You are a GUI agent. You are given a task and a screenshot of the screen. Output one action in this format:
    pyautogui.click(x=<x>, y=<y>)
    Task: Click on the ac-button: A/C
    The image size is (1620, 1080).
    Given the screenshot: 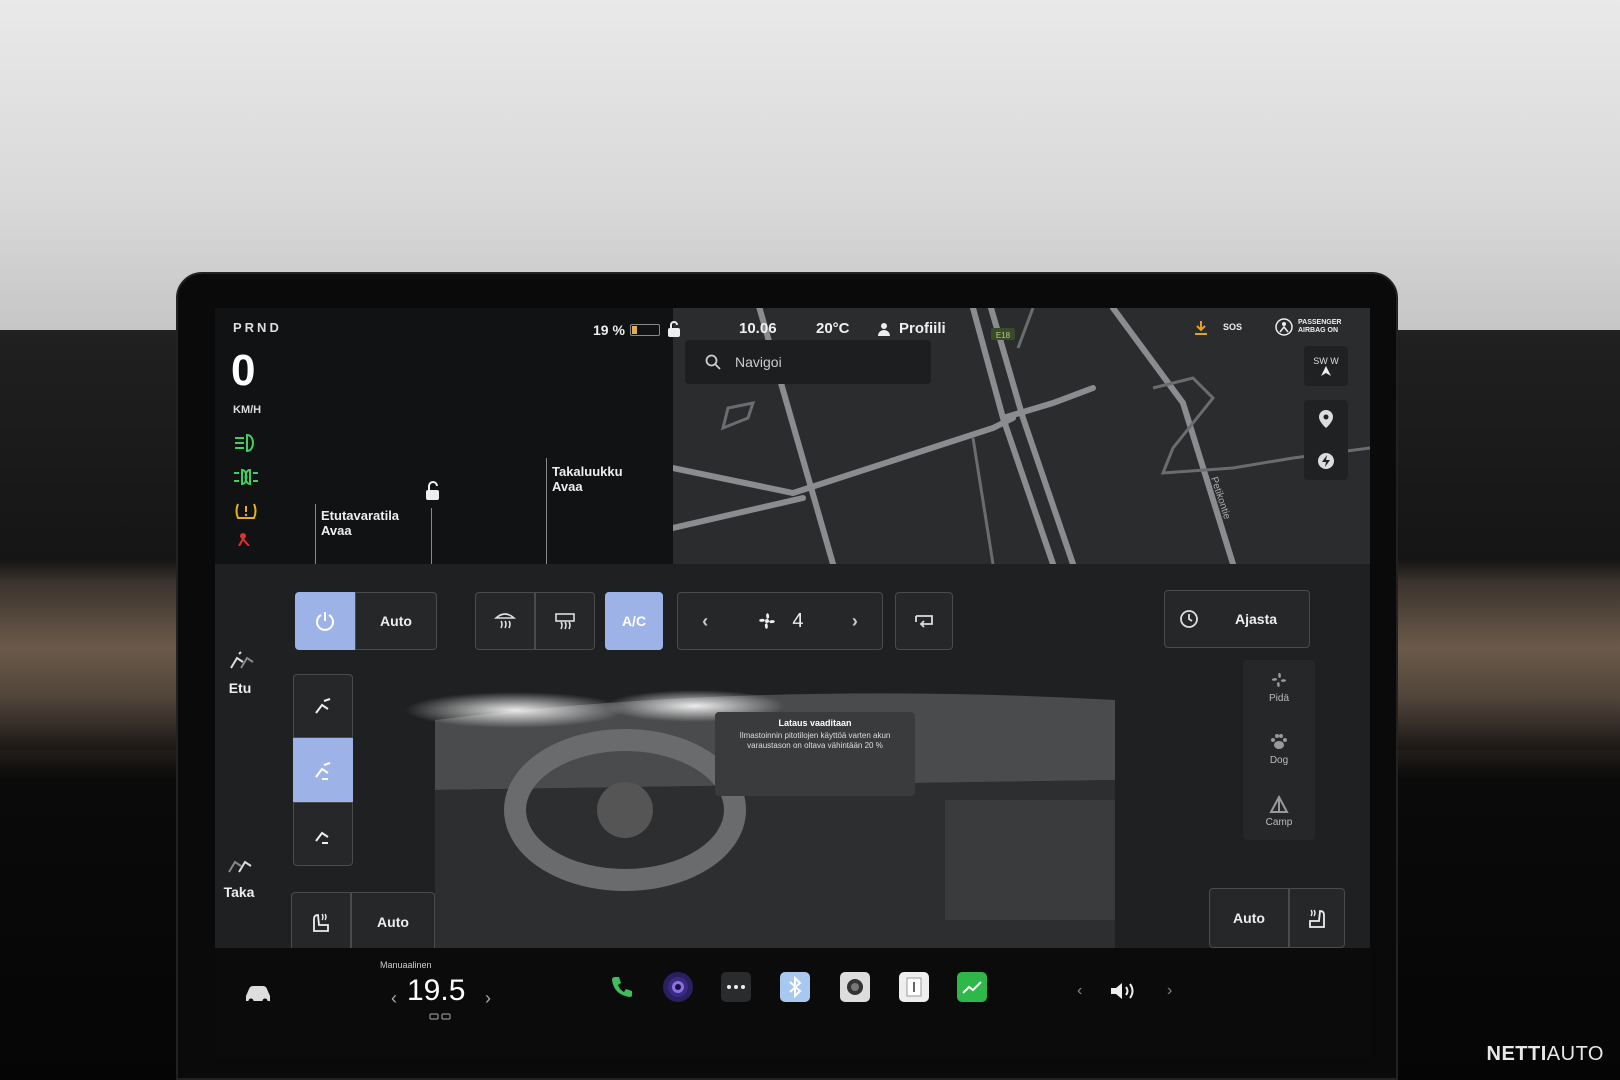 What is the action you would take?
    pyautogui.click(x=634, y=621)
    